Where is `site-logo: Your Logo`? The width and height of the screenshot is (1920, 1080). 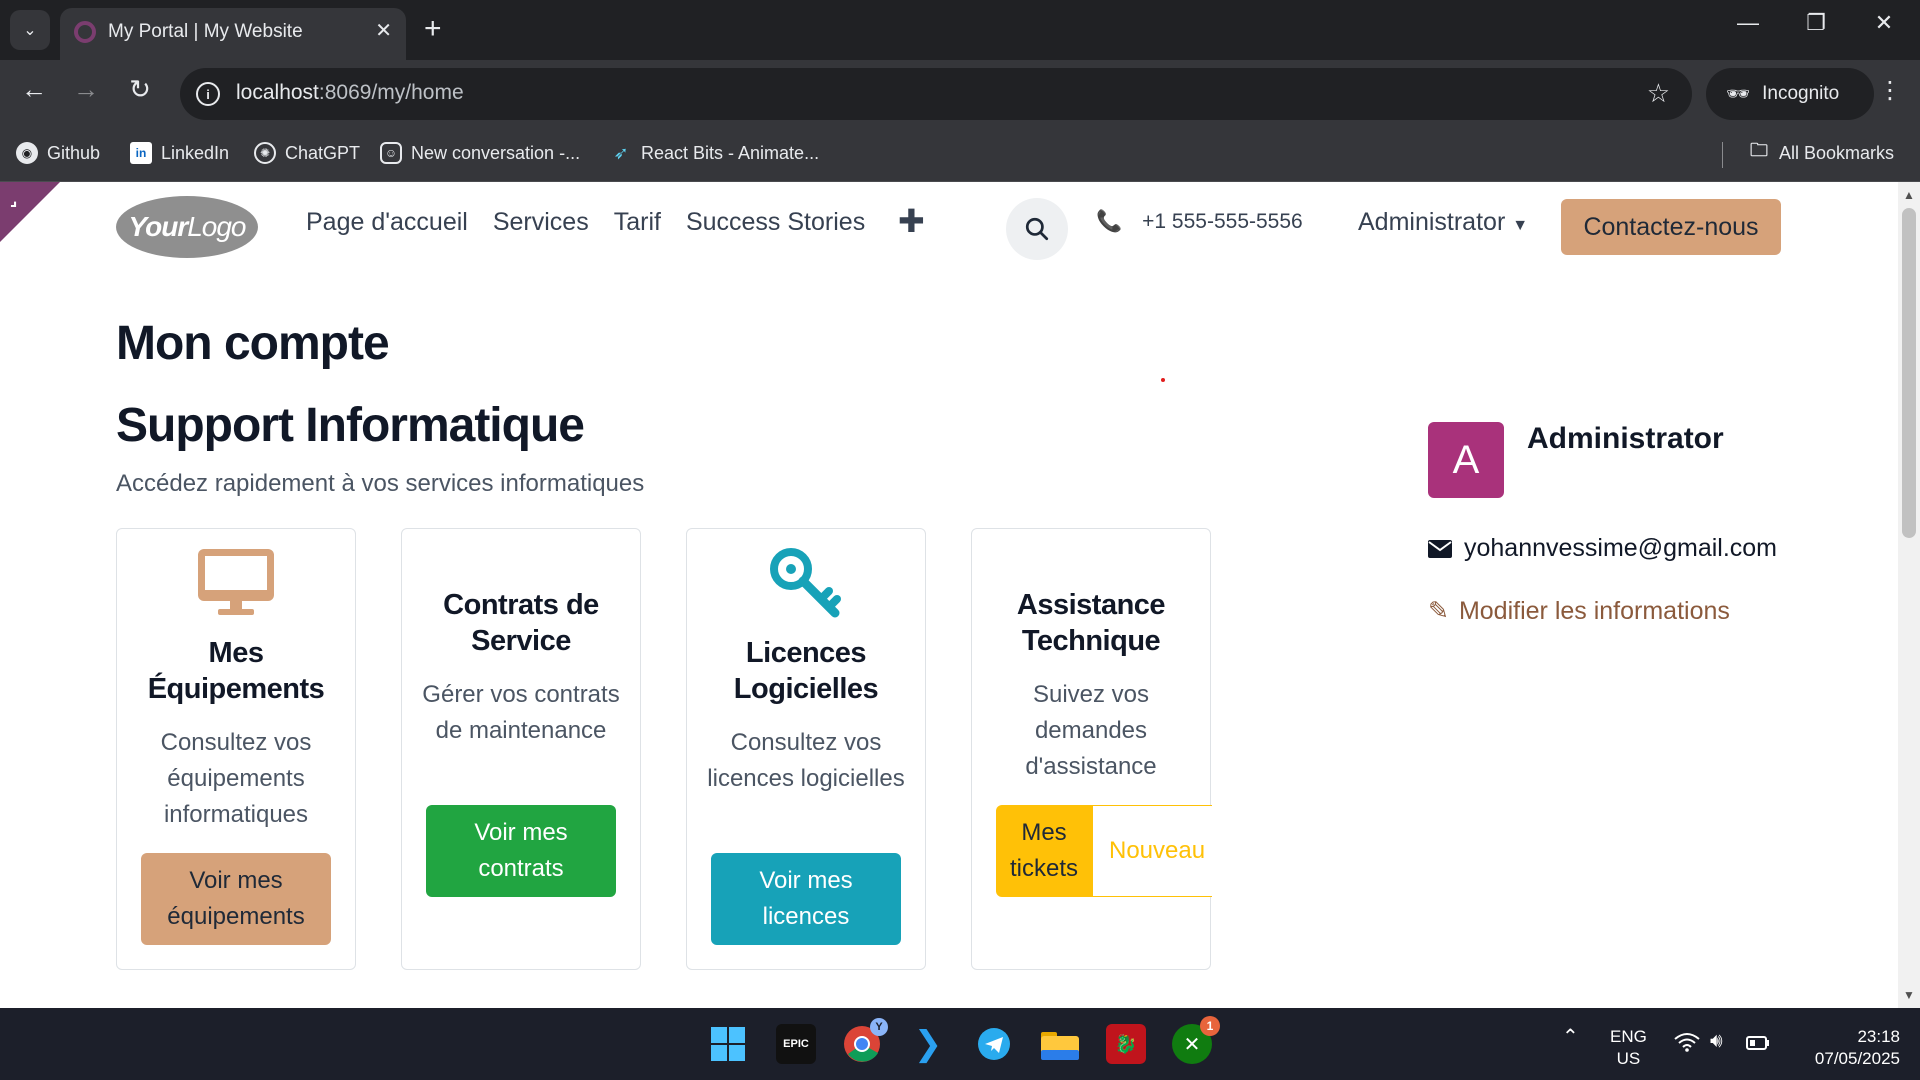
site-logo: Your Logo is located at coordinates (187, 227).